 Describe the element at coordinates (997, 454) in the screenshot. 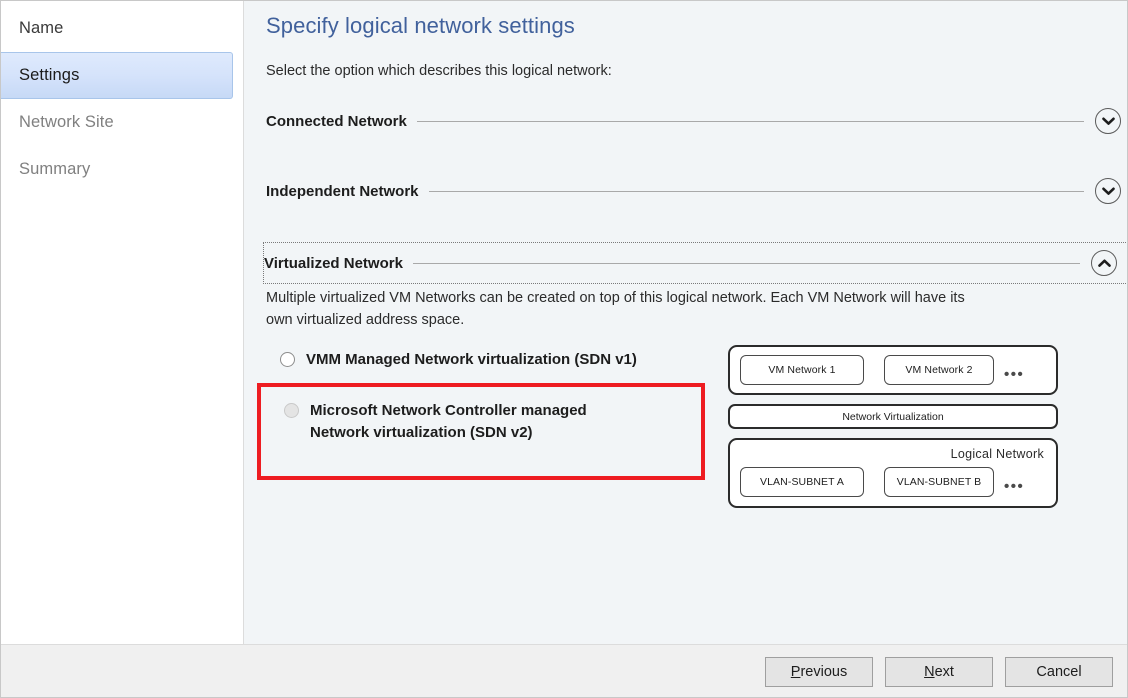

I see `logical-network-label: Logical Network` at that location.